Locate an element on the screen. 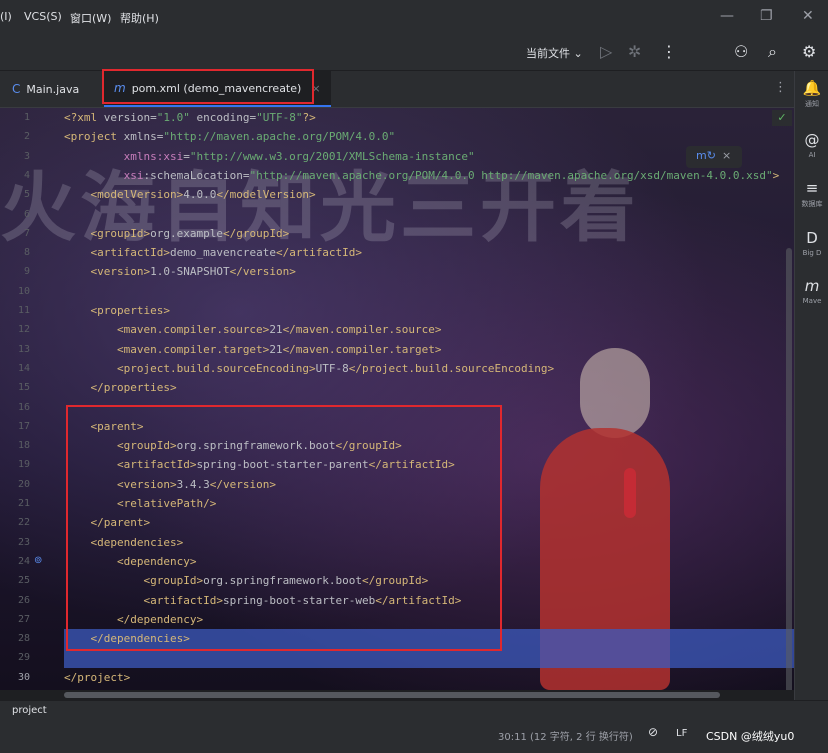  line-number: 18 is located at coordinates (15, 445).